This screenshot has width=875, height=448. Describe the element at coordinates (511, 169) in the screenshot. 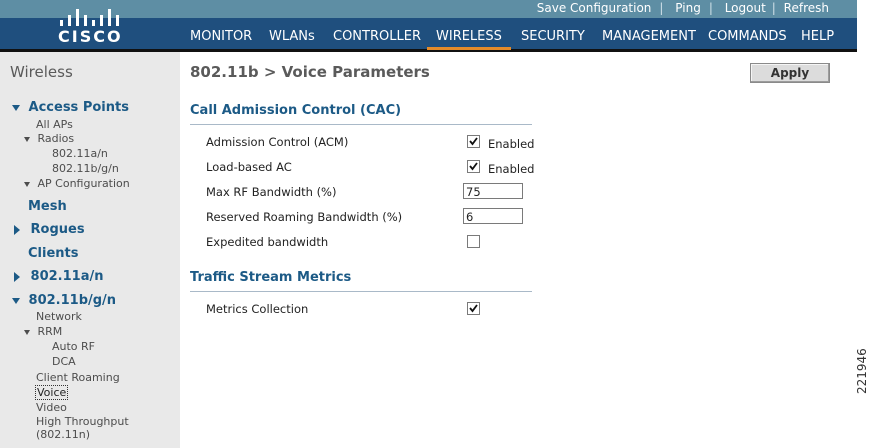

I see `load-based-ac-enabled-label: Enabled` at that location.